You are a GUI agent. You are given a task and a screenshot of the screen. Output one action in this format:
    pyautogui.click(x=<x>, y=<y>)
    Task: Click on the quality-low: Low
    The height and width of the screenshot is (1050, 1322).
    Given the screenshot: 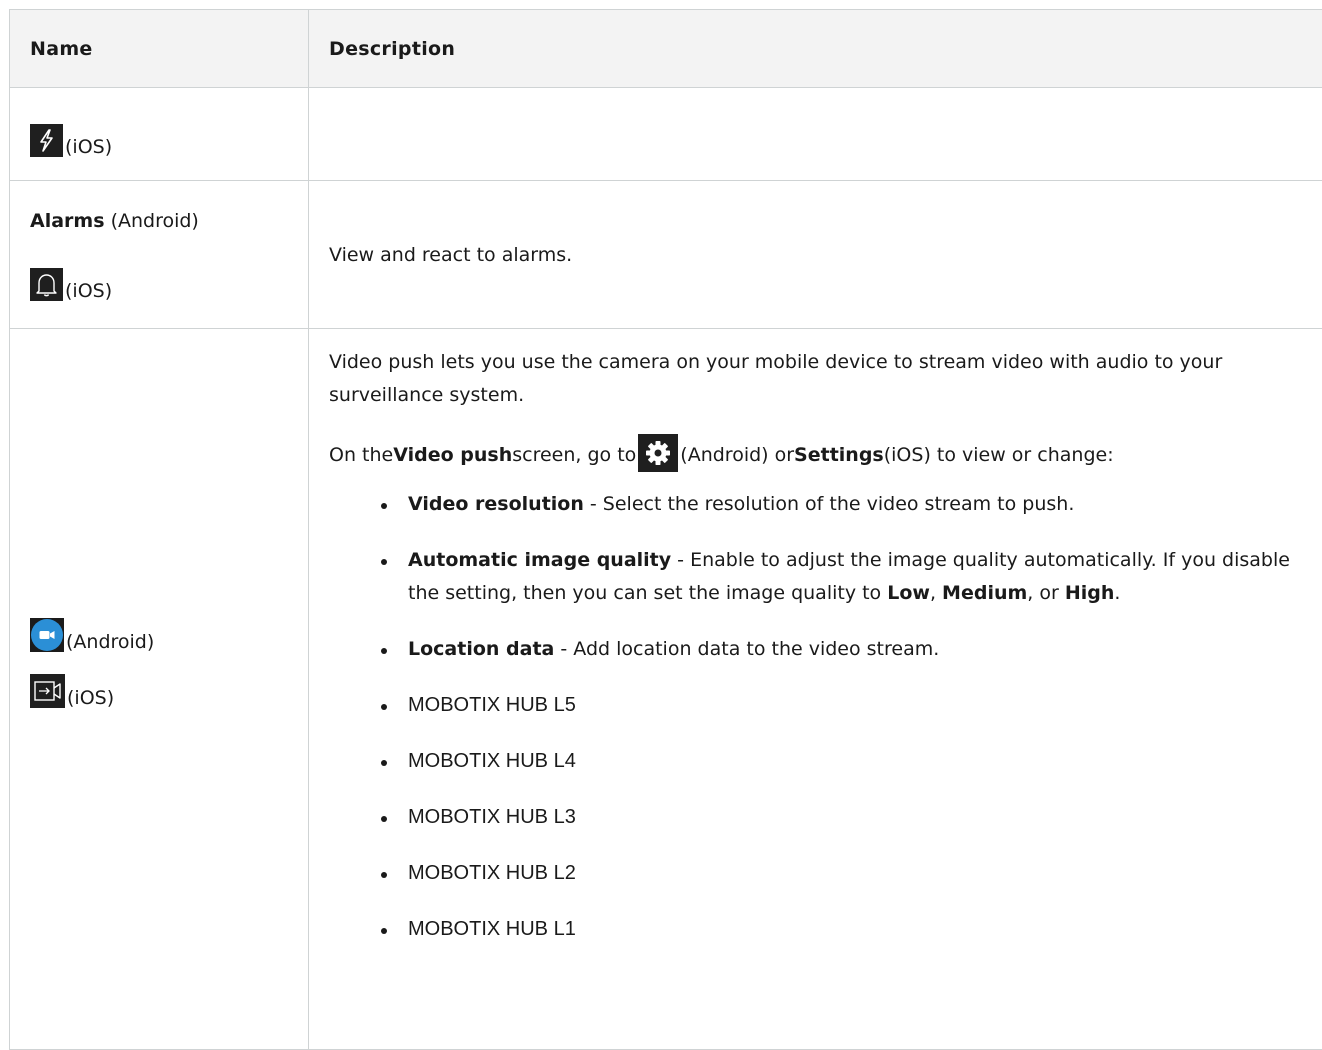 What is the action you would take?
    pyautogui.click(x=908, y=593)
    